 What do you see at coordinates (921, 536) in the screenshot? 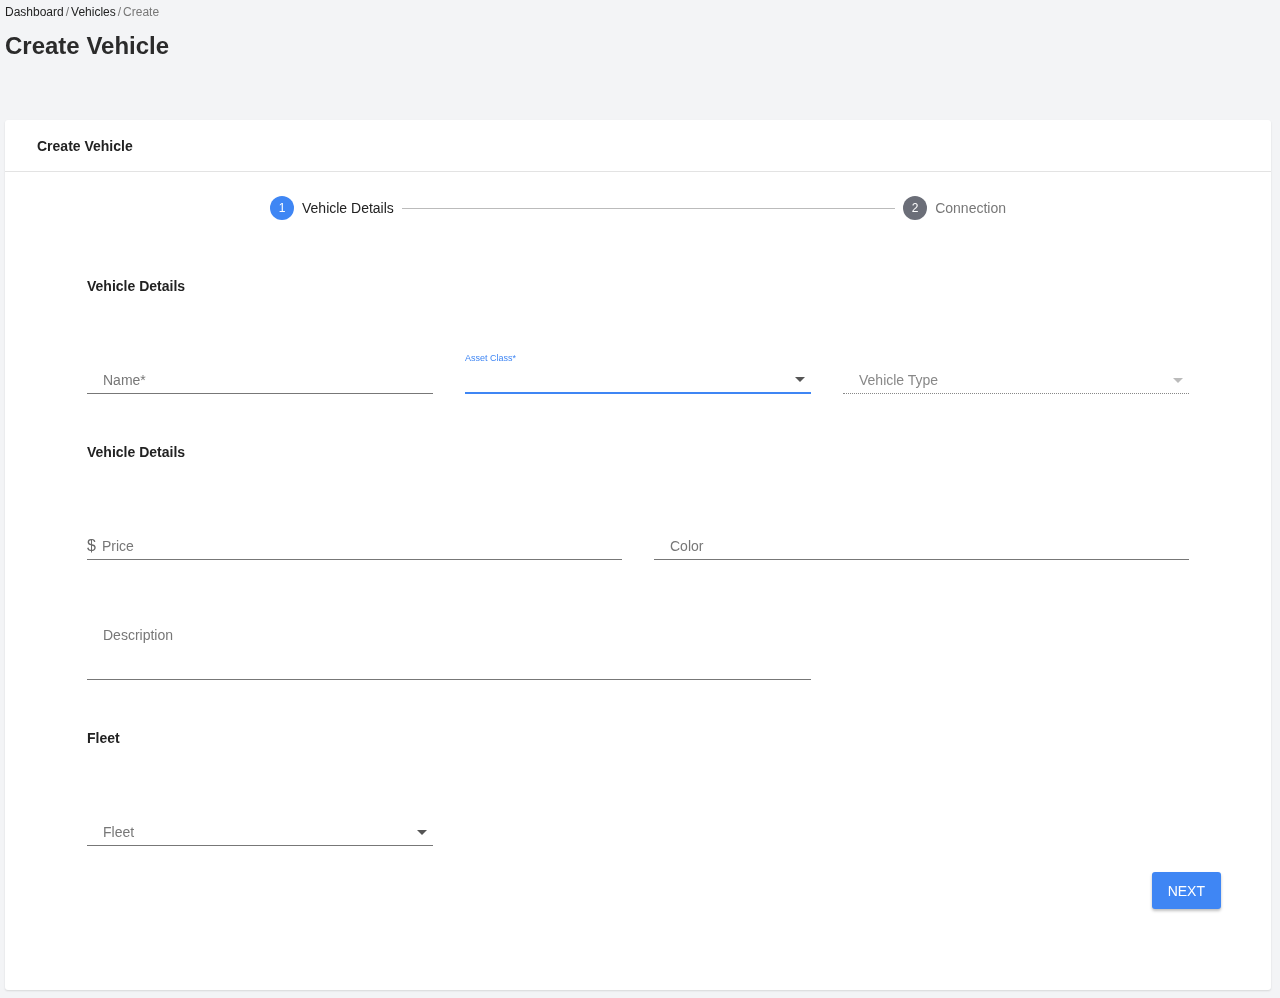
I see `input-field: Color` at bounding box center [921, 536].